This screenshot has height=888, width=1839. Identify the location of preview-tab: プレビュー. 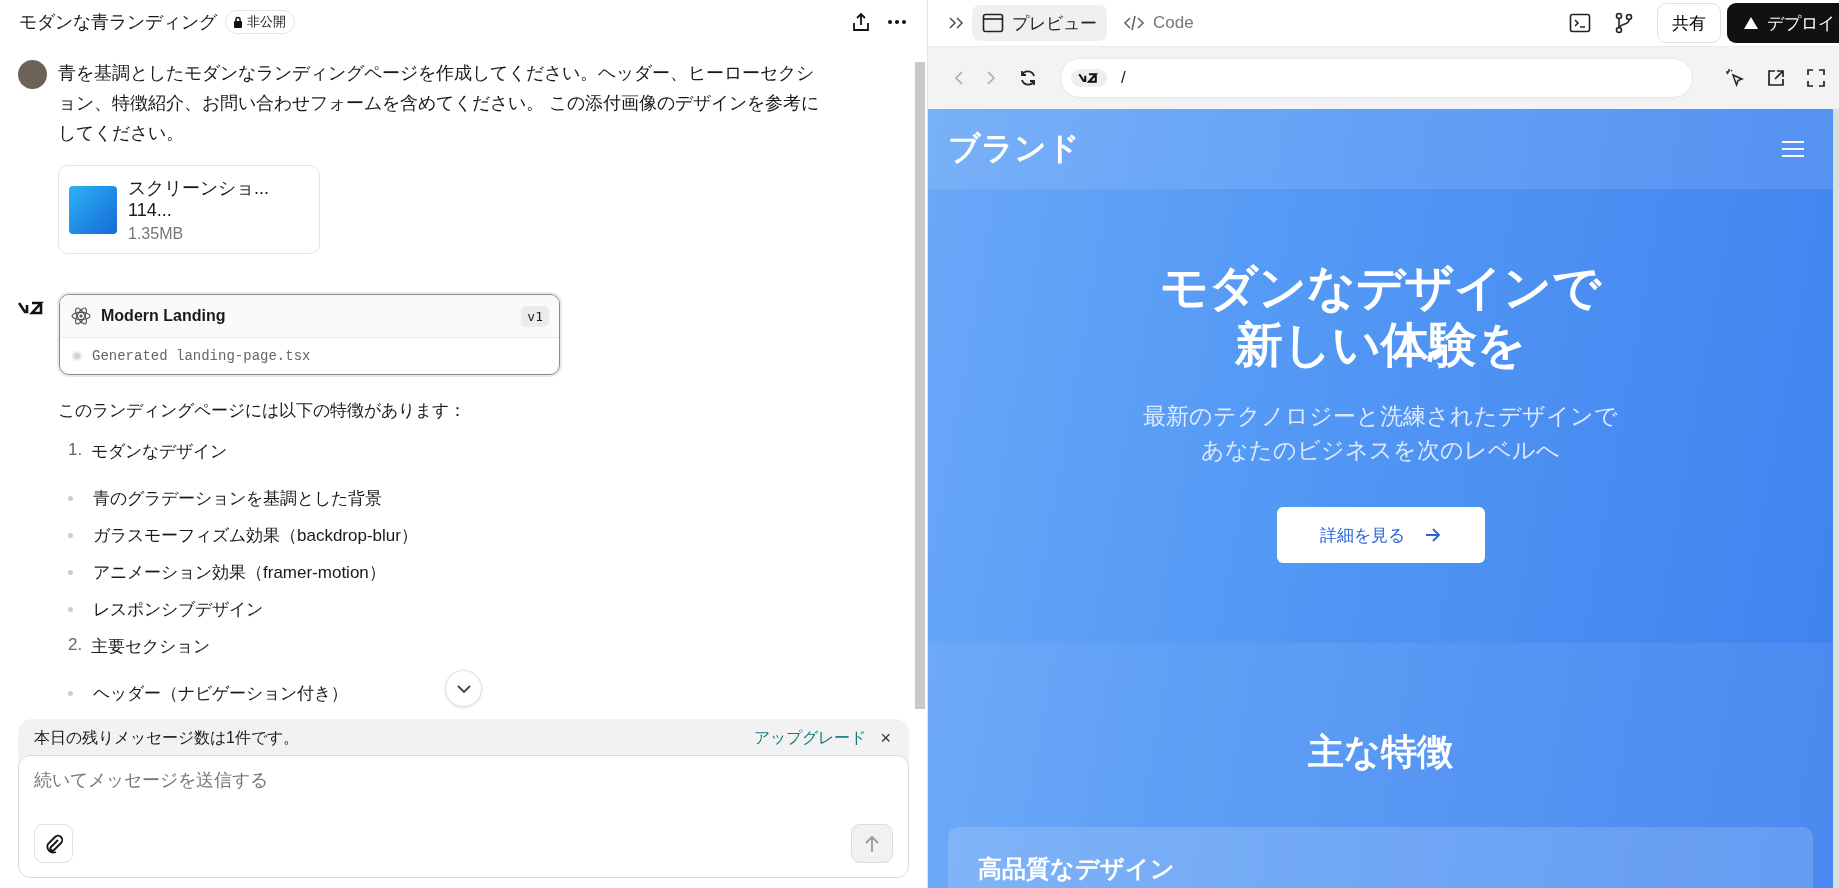
(1039, 23).